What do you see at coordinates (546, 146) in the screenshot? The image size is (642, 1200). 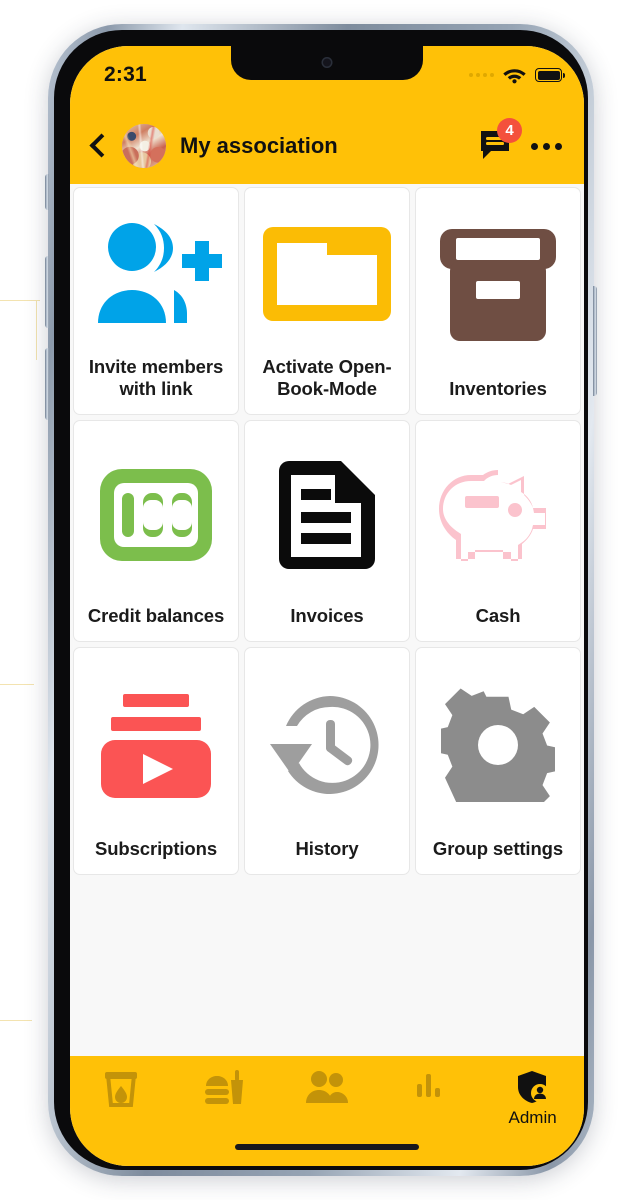 I see `more-options-icon` at bounding box center [546, 146].